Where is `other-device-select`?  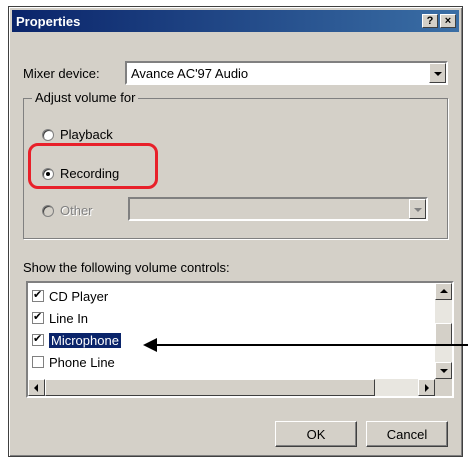
other-device-select is located at coordinates (278, 209).